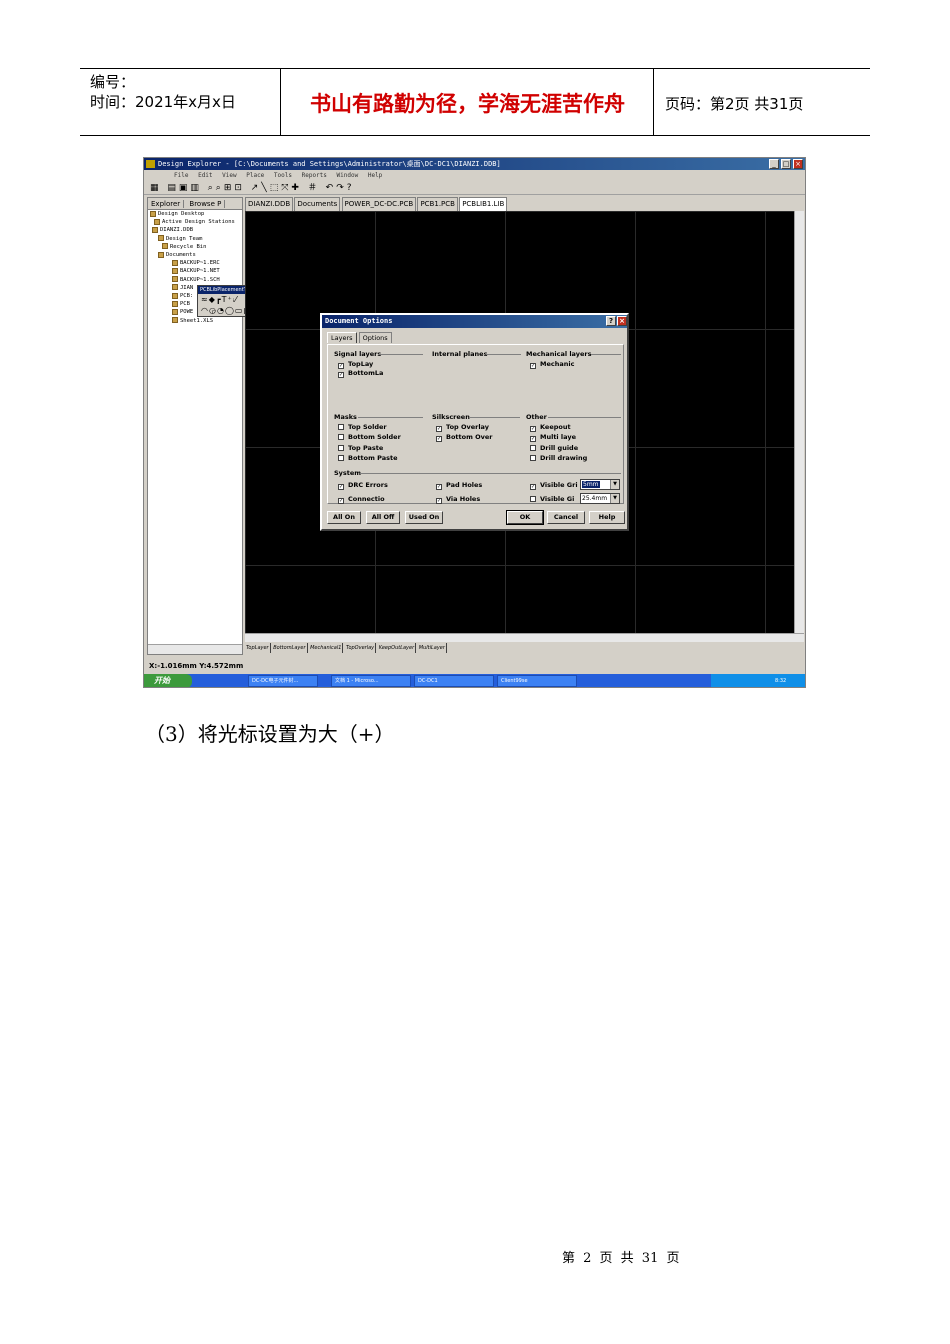 Image resolution: width=950 pixels, height=1344 pixels. What do you see at coordinates (326, 648) in the screenshot?
I see `layer-tab-mechanical: Mechanical1` at bounding box center [326, 648].